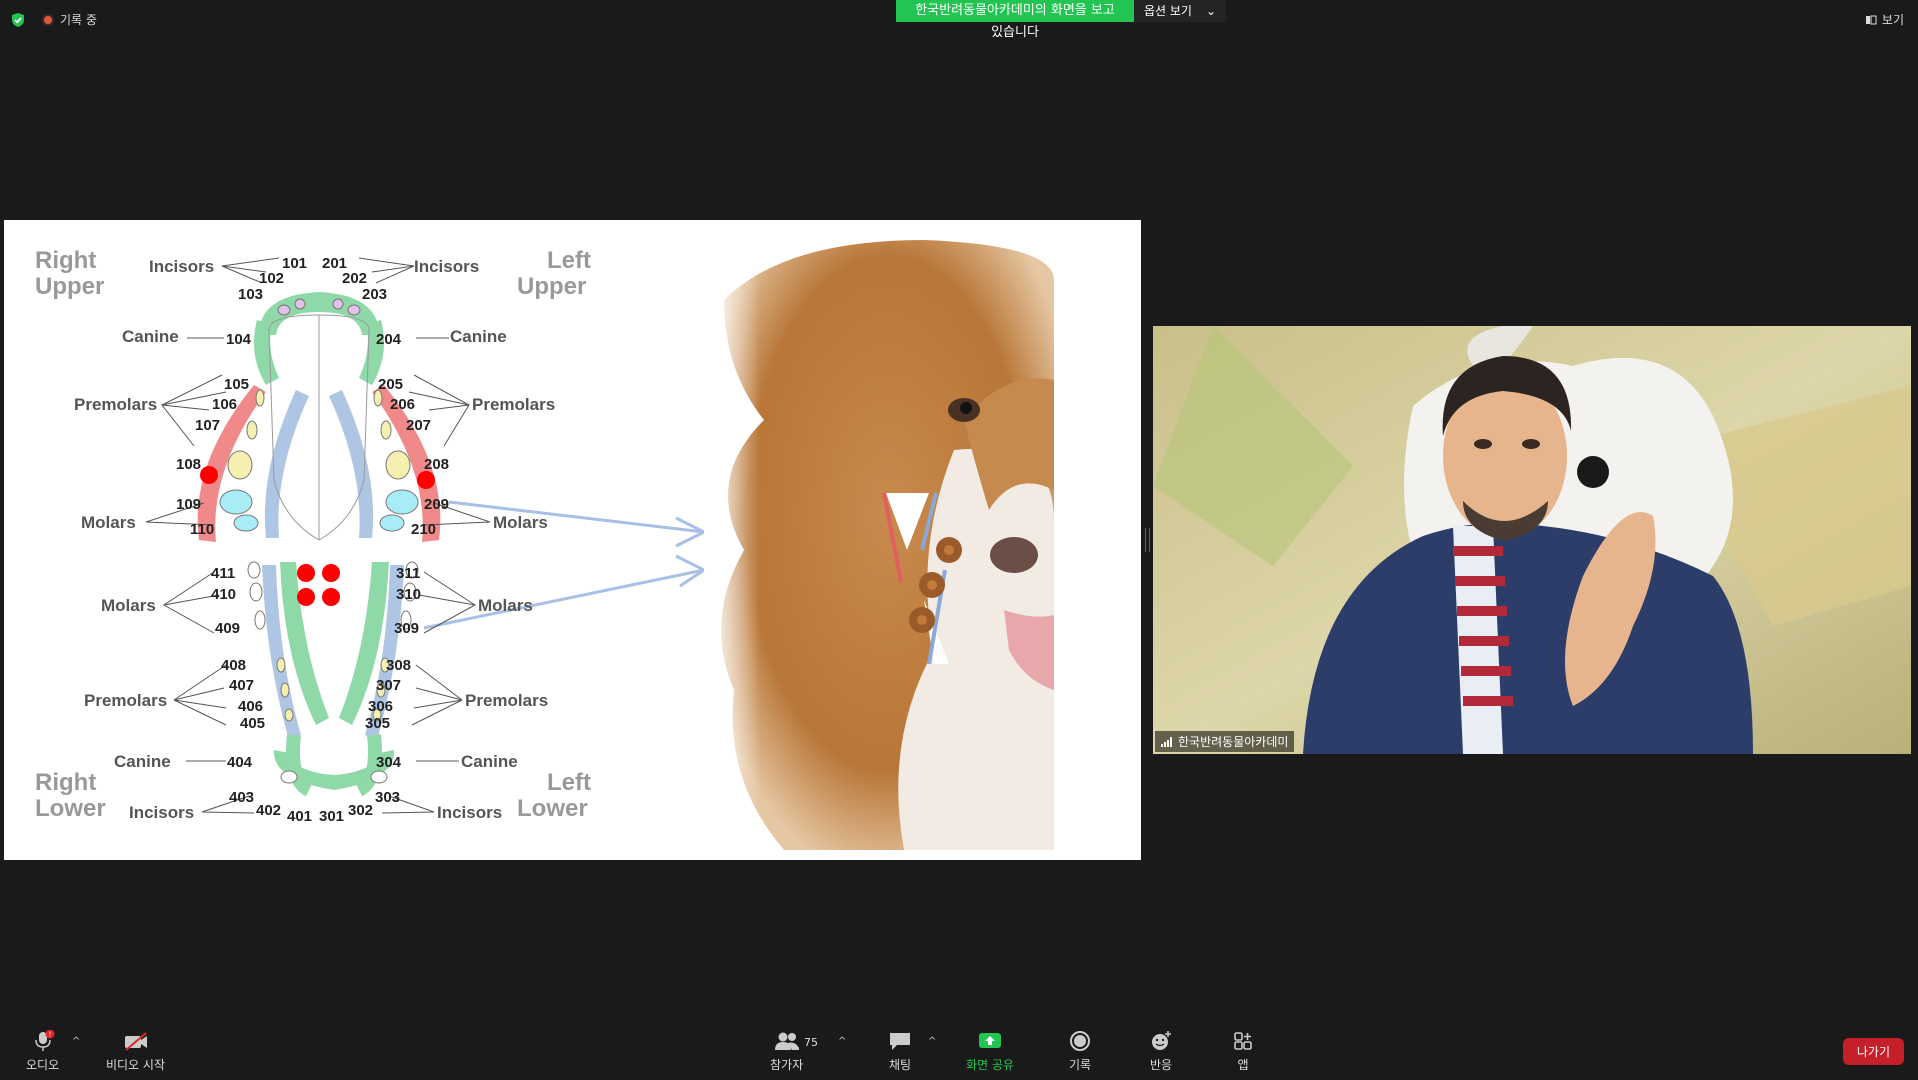 The image size is (1918, 1080). What do you see at coordinates (406, 628) in the screenshot?
I see `tooth-number: 309` at bounding box center [406, 628].